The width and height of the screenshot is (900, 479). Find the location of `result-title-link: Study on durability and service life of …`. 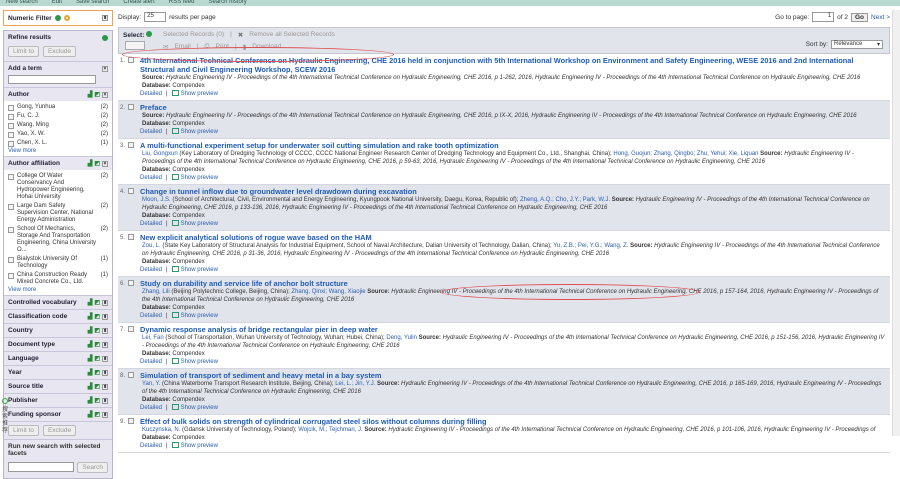

result-title-link: Study on durability and service life of … is located at coordinates (513, 283).